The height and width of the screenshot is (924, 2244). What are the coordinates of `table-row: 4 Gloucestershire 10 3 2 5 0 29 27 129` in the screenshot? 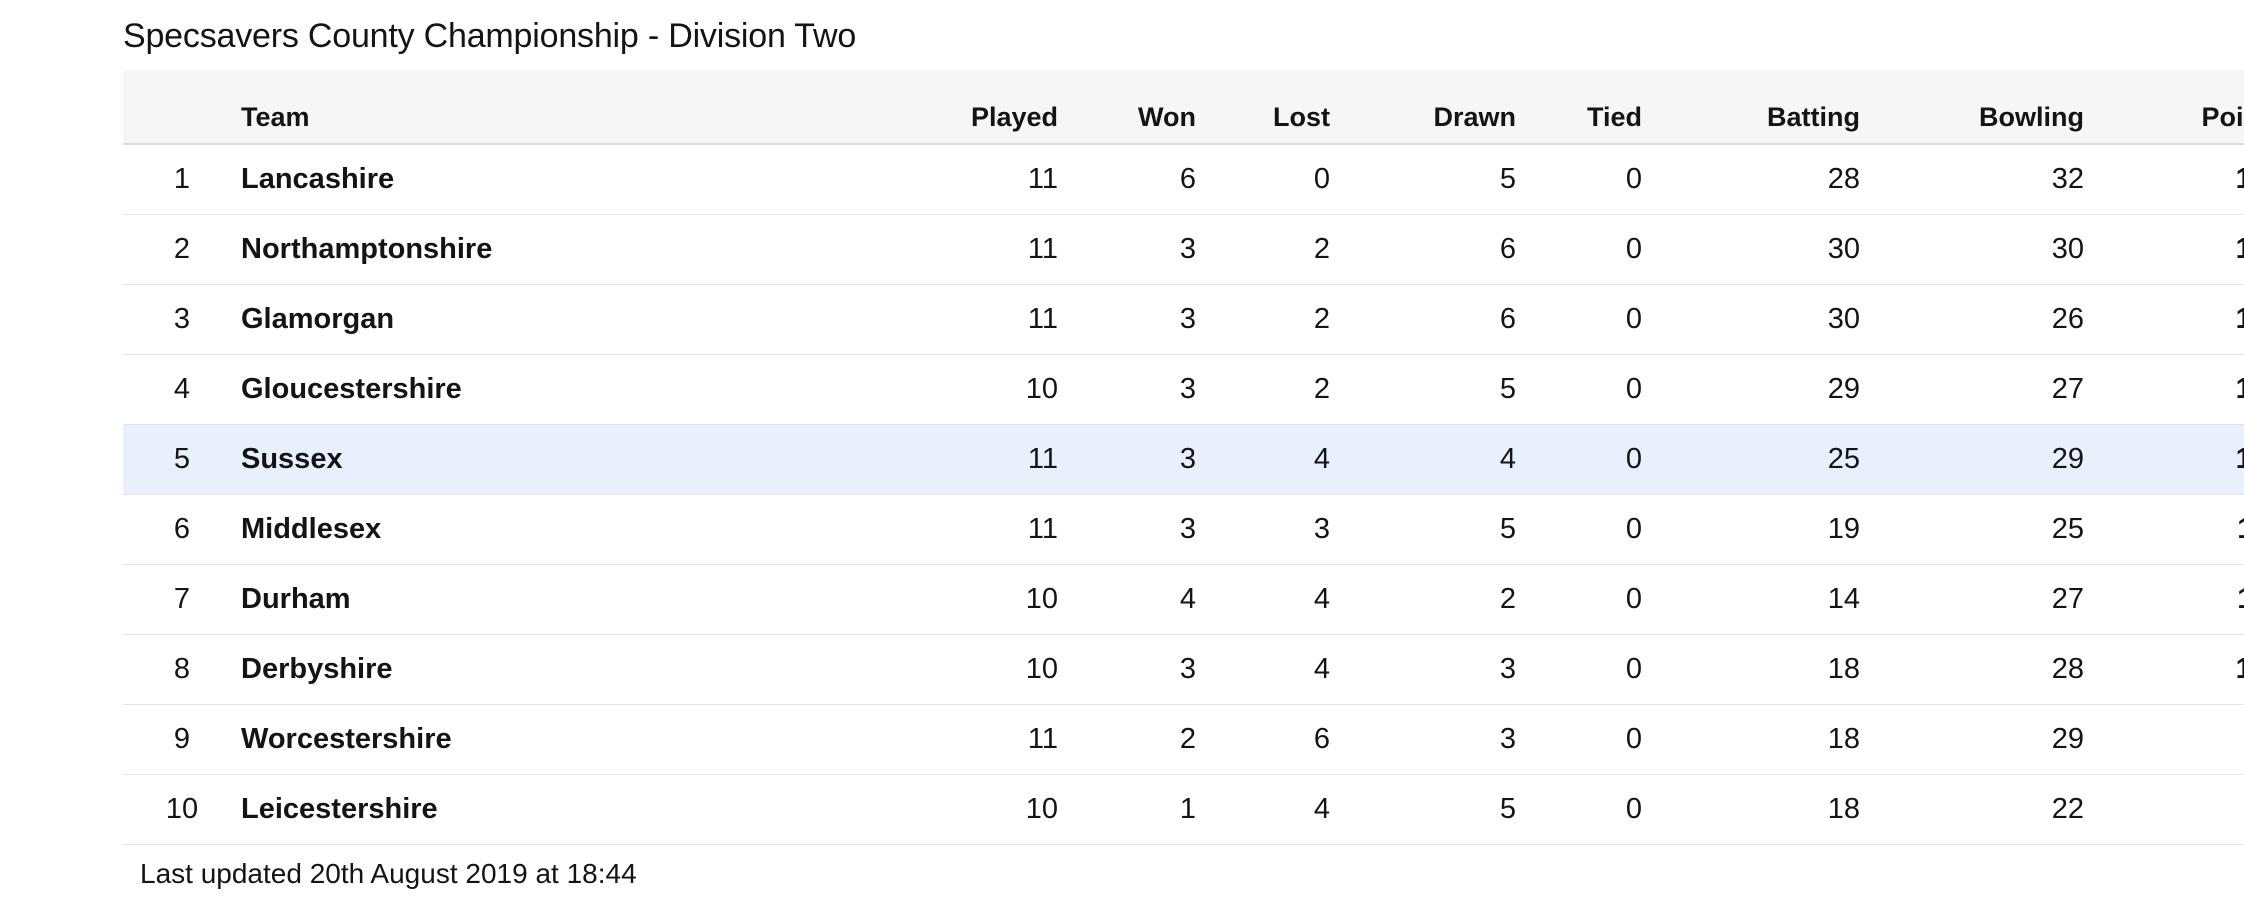 It's located at (1183, 389).